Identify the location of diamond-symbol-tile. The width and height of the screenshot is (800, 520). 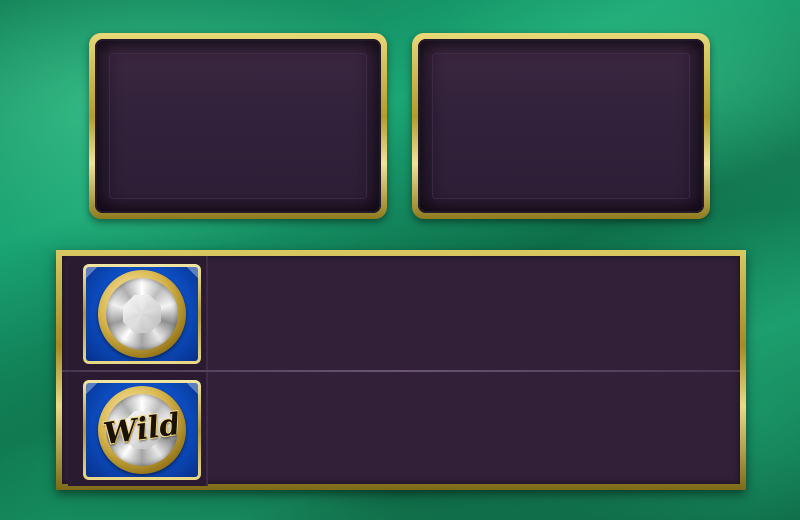
(142, 314).